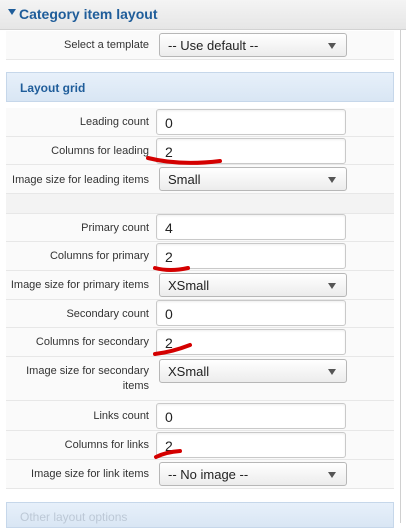 The image size is (406, 528). What do you see at coordinates (168, 454) in the screenshot?
I see `annotation-underline-links` at bounding box center [168, 454].